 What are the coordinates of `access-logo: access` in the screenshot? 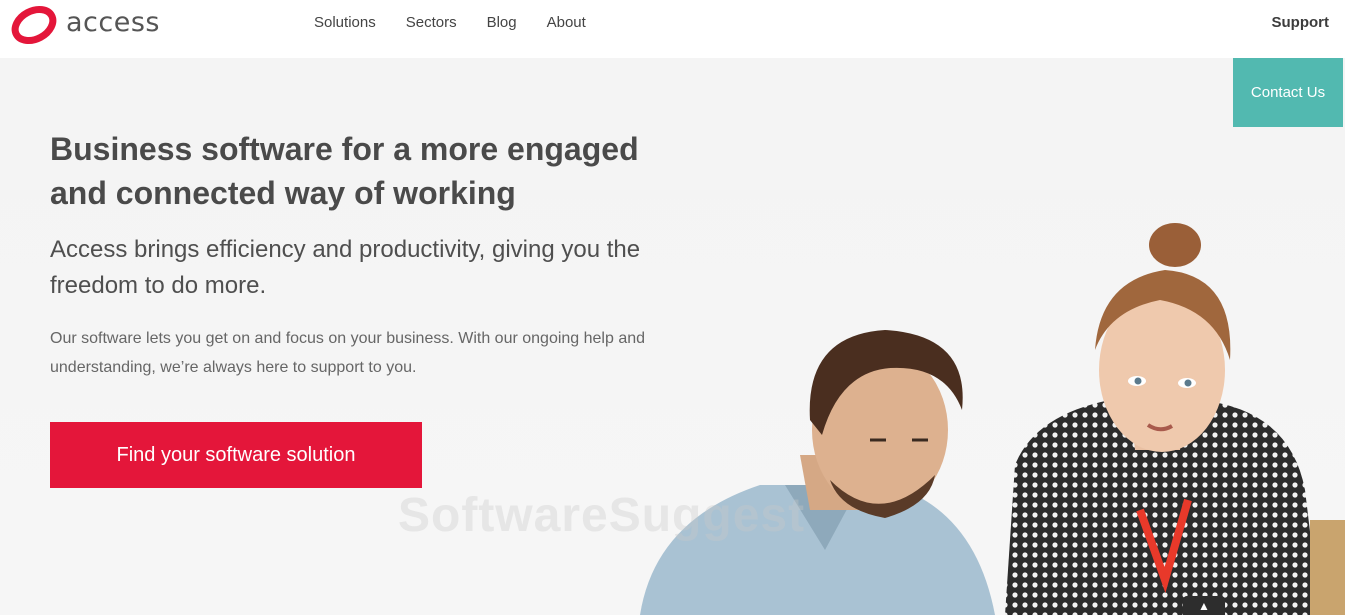 It's located at (83, 25).